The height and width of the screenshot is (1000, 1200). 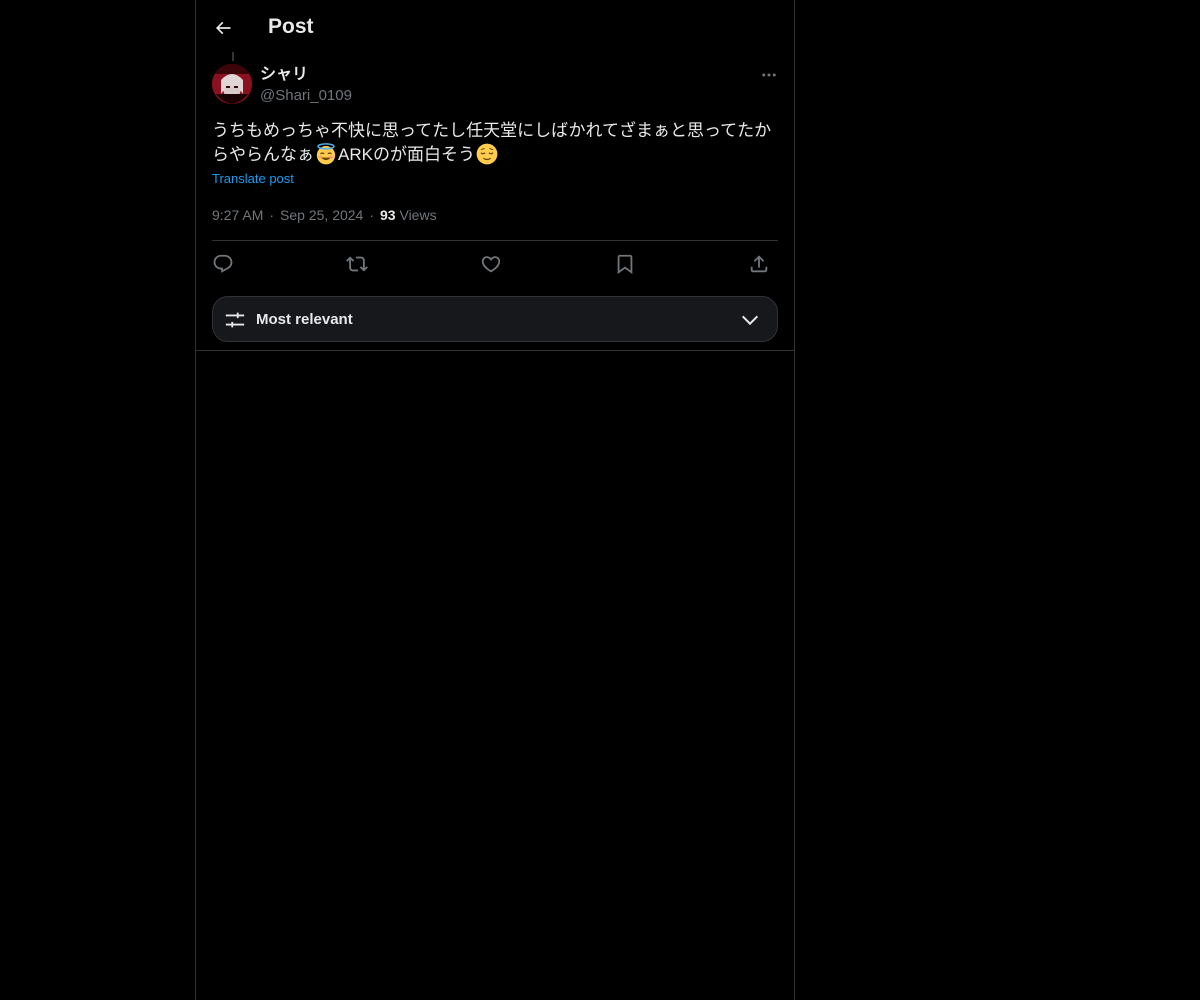 I want to click on sort-label: Most relevant, so click(x=304, y=319).